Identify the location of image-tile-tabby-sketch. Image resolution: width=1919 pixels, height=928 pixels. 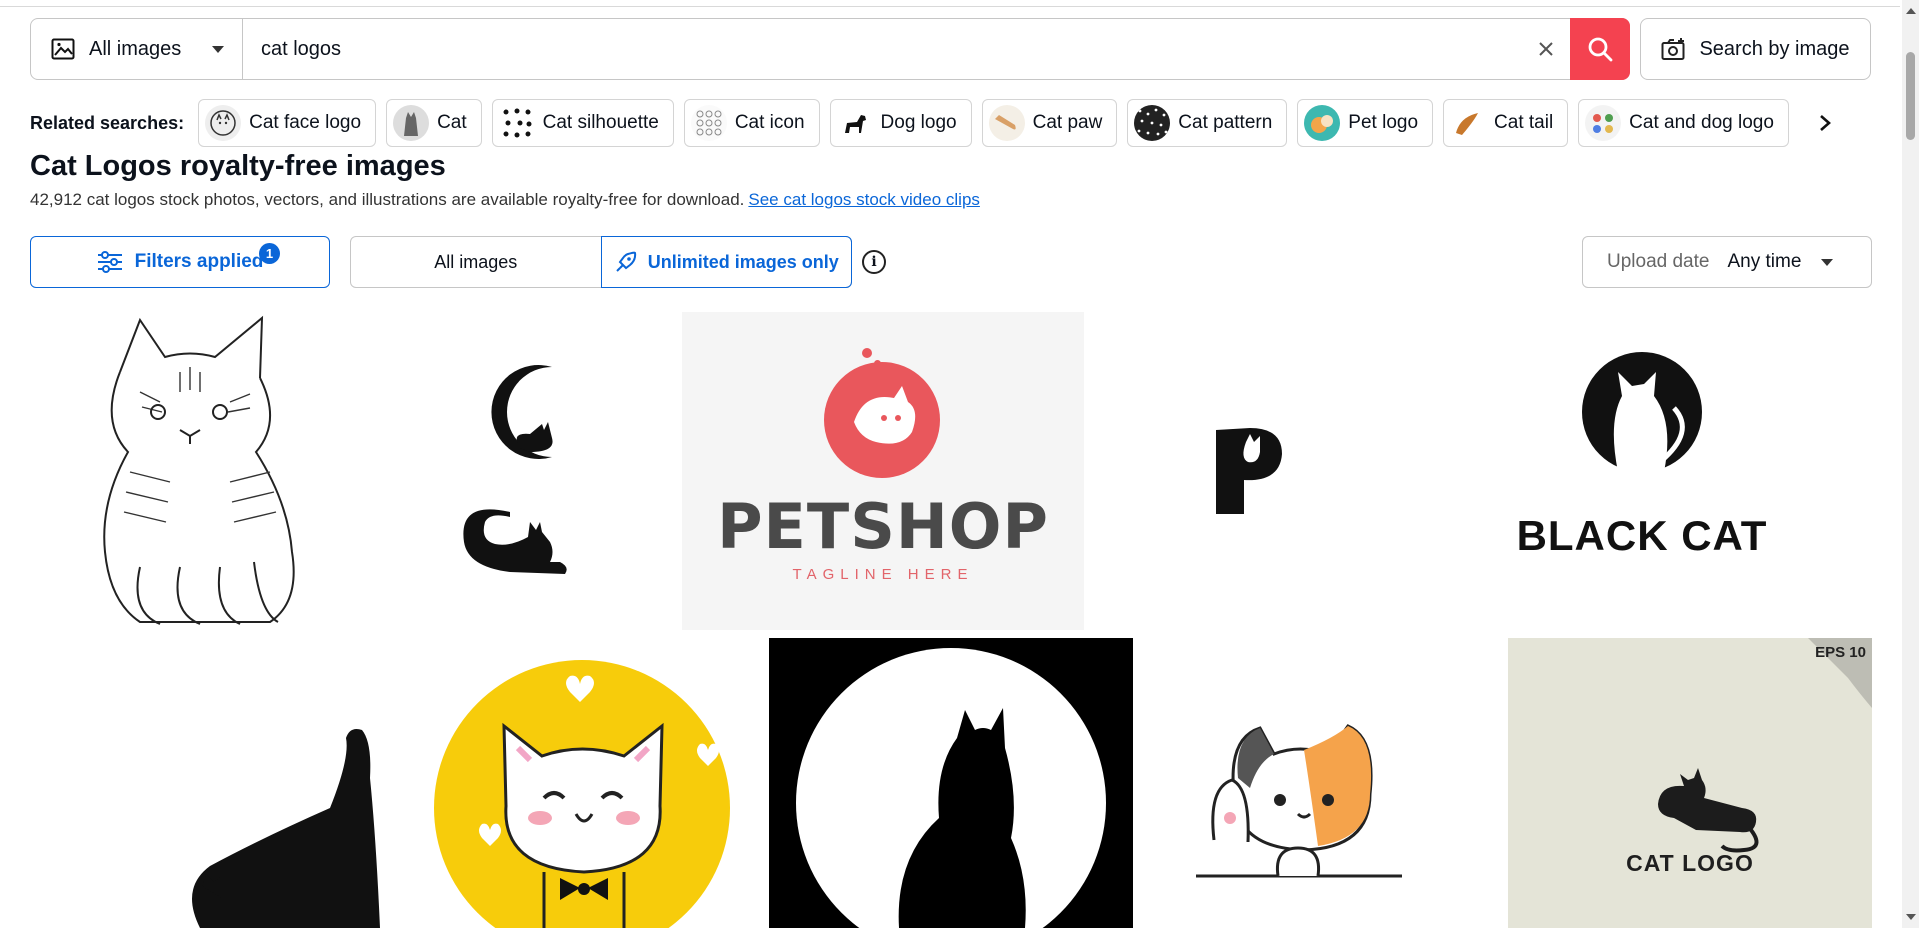
(190, 471).